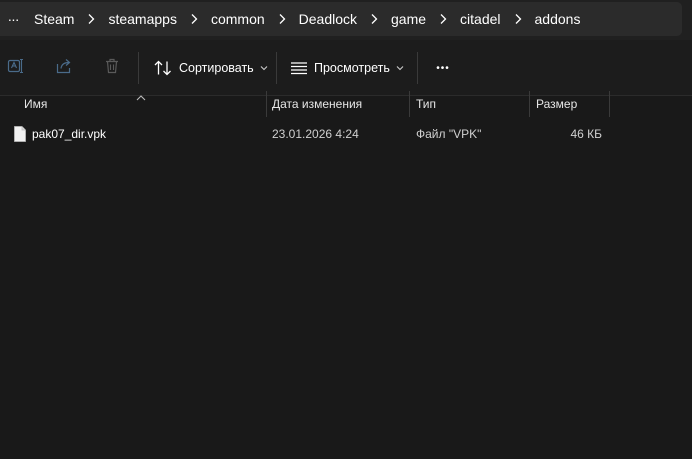 Image resolution: width=692 pixels, height=459 pixels. Describe the element at coordinates (609, 104) in the screenshot. I see `column-resize-handle` at that location.